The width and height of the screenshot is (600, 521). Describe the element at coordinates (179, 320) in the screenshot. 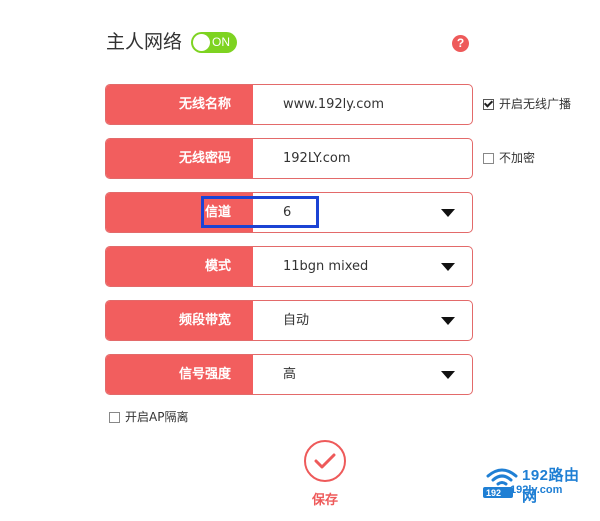

I see `bandwidth-label: 频段带宽` at that location.